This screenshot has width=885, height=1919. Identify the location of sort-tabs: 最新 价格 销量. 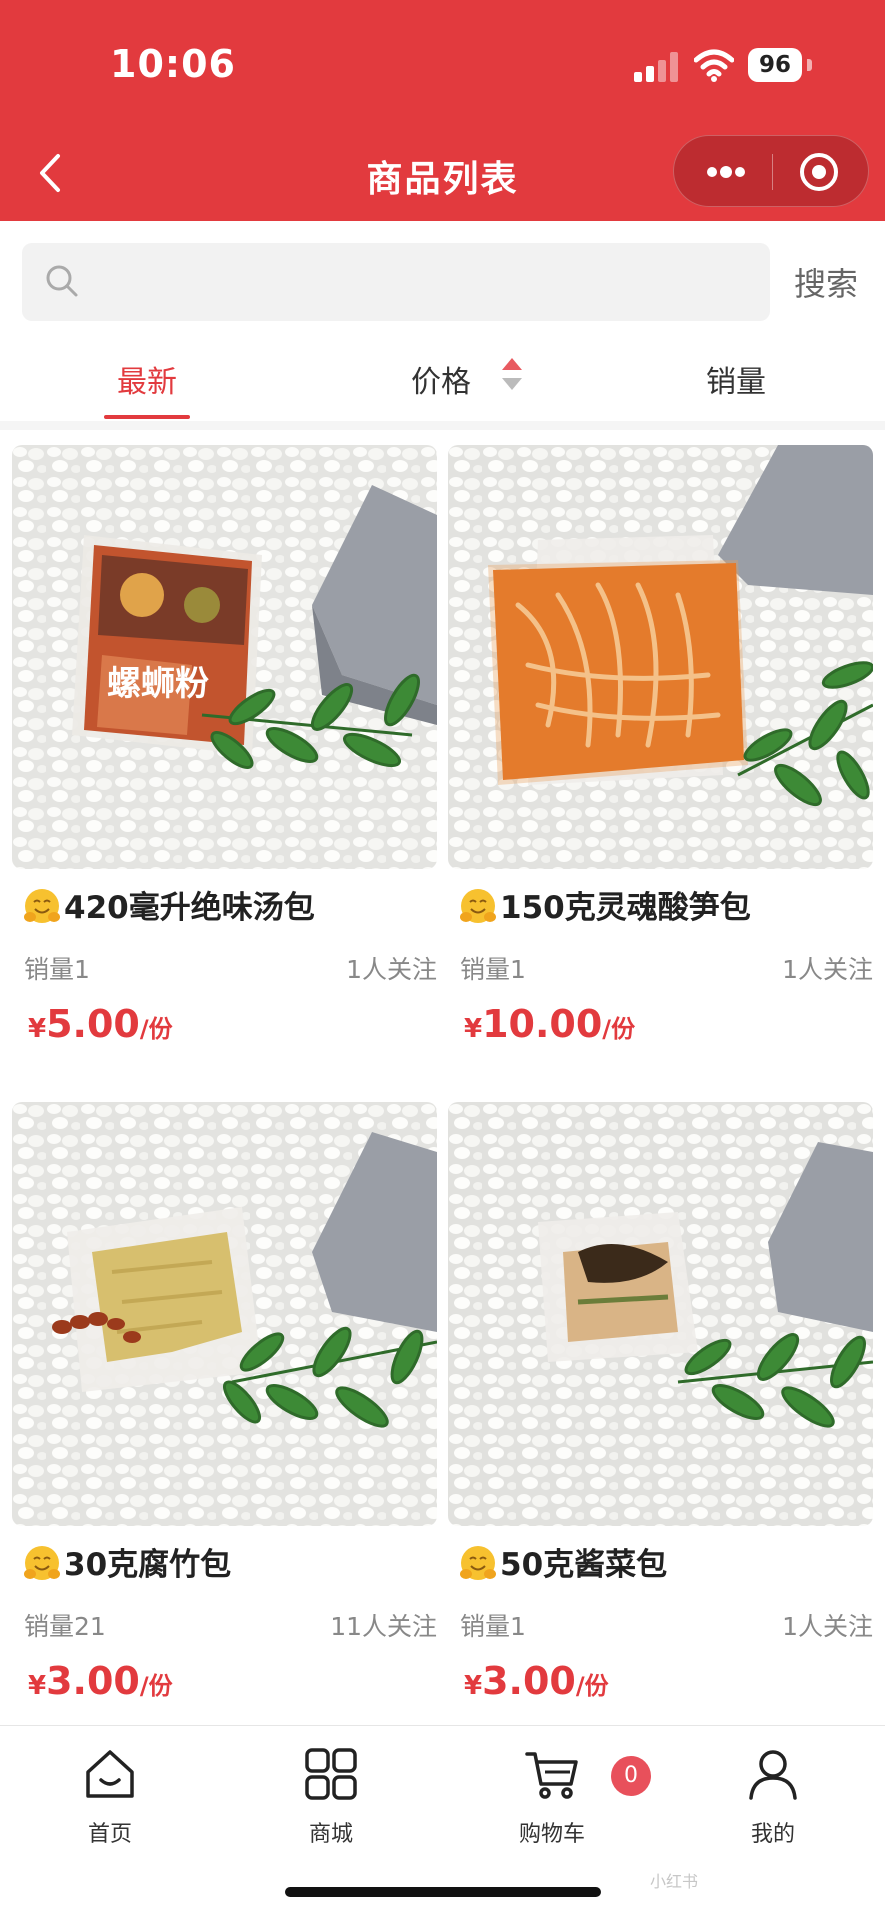
(442, 376).